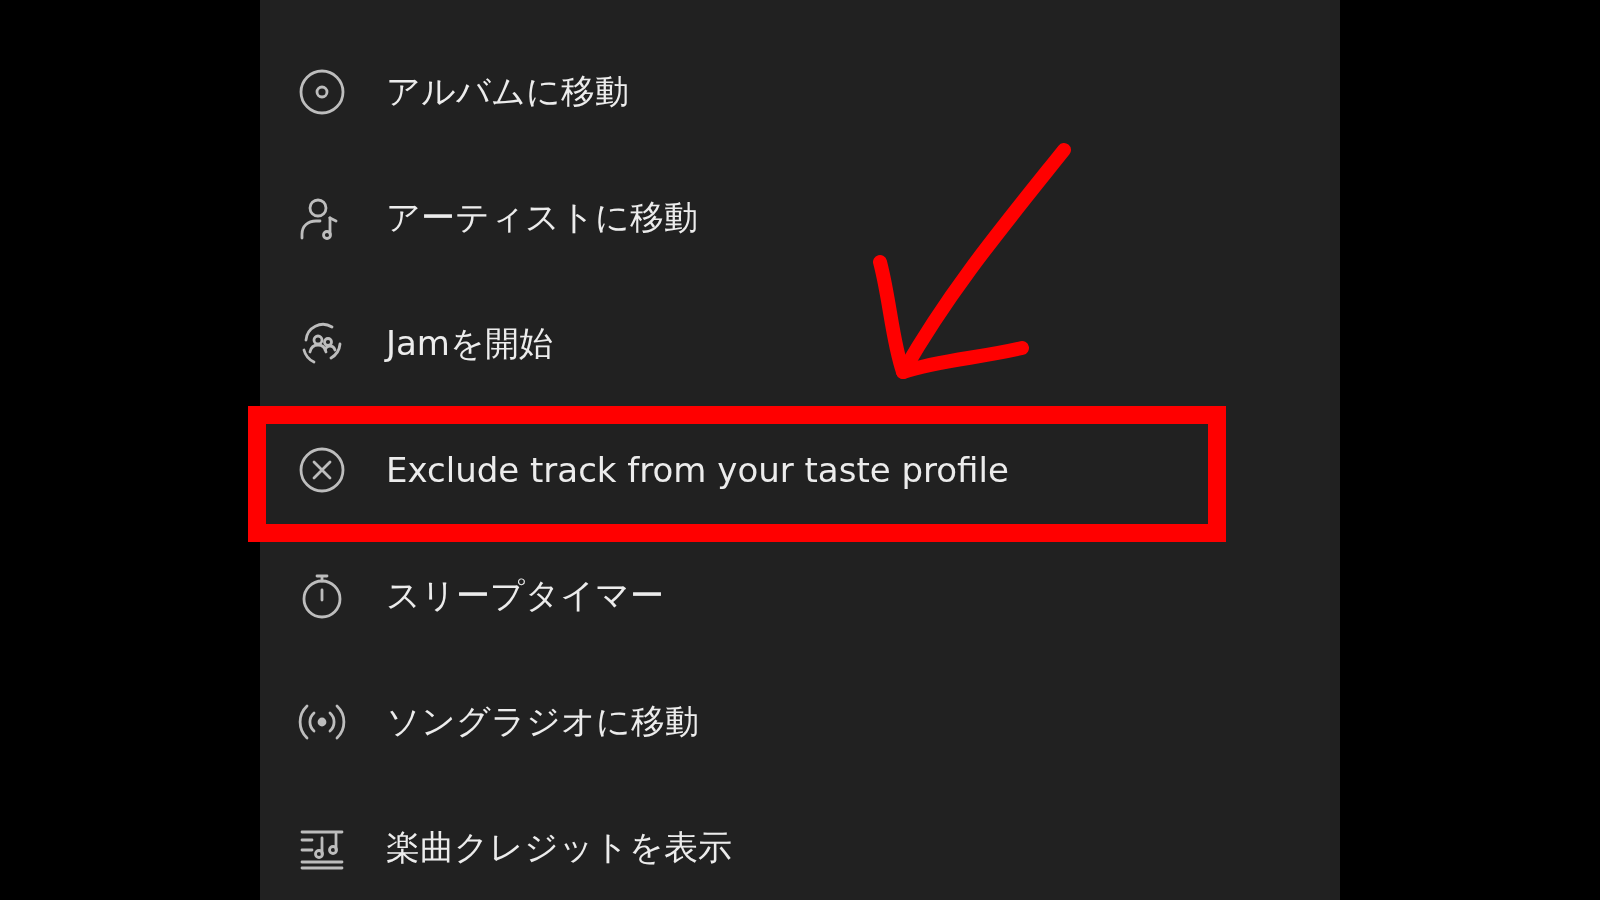  What do you see at coordinates (406, 344) in the screenshot?
I see `menu-item: Jamを開始` at bounding box center [406, 344].